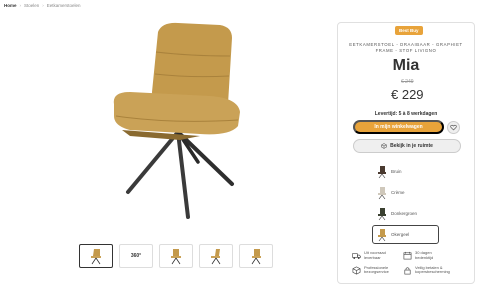 This screenshot has height=284, width=480. I want to click on delivery-time: Levertijd: 5 à 8 werkdagen, so click(406, 114).